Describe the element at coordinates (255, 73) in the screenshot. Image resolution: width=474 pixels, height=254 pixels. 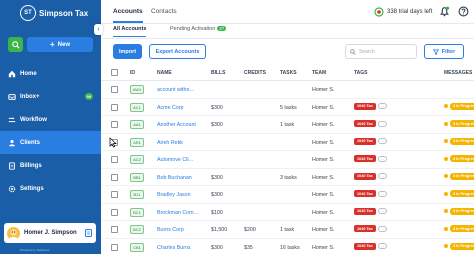
I see `column-header-credits: CREDITS` at that location.